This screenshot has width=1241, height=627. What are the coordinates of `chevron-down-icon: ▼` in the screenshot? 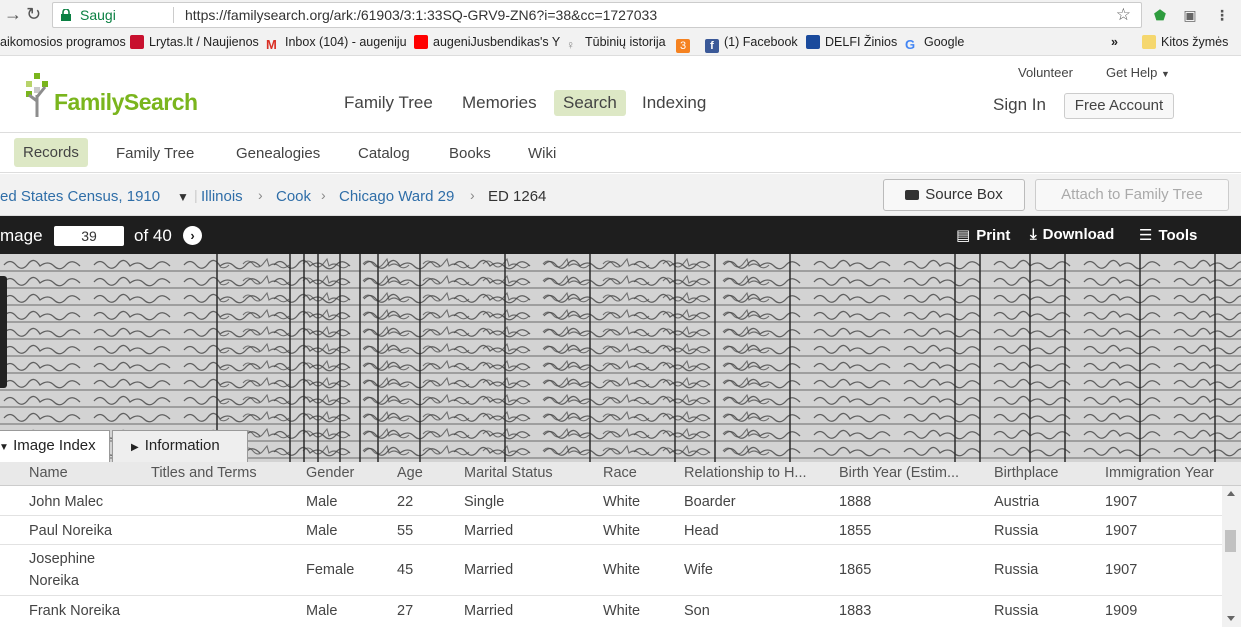 It's located at (1165, 74).